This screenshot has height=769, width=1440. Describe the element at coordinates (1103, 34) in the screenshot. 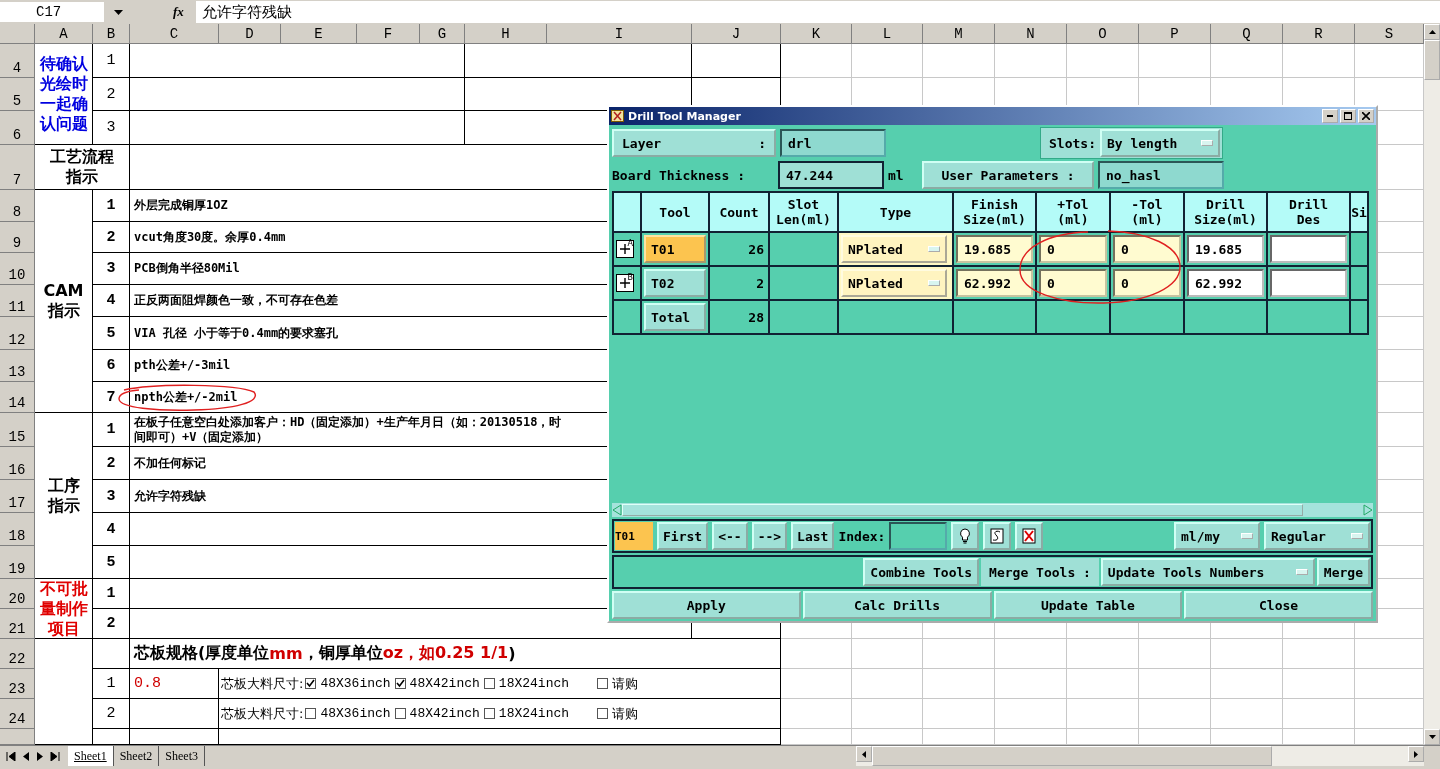

I see `column-header: O` at that location.